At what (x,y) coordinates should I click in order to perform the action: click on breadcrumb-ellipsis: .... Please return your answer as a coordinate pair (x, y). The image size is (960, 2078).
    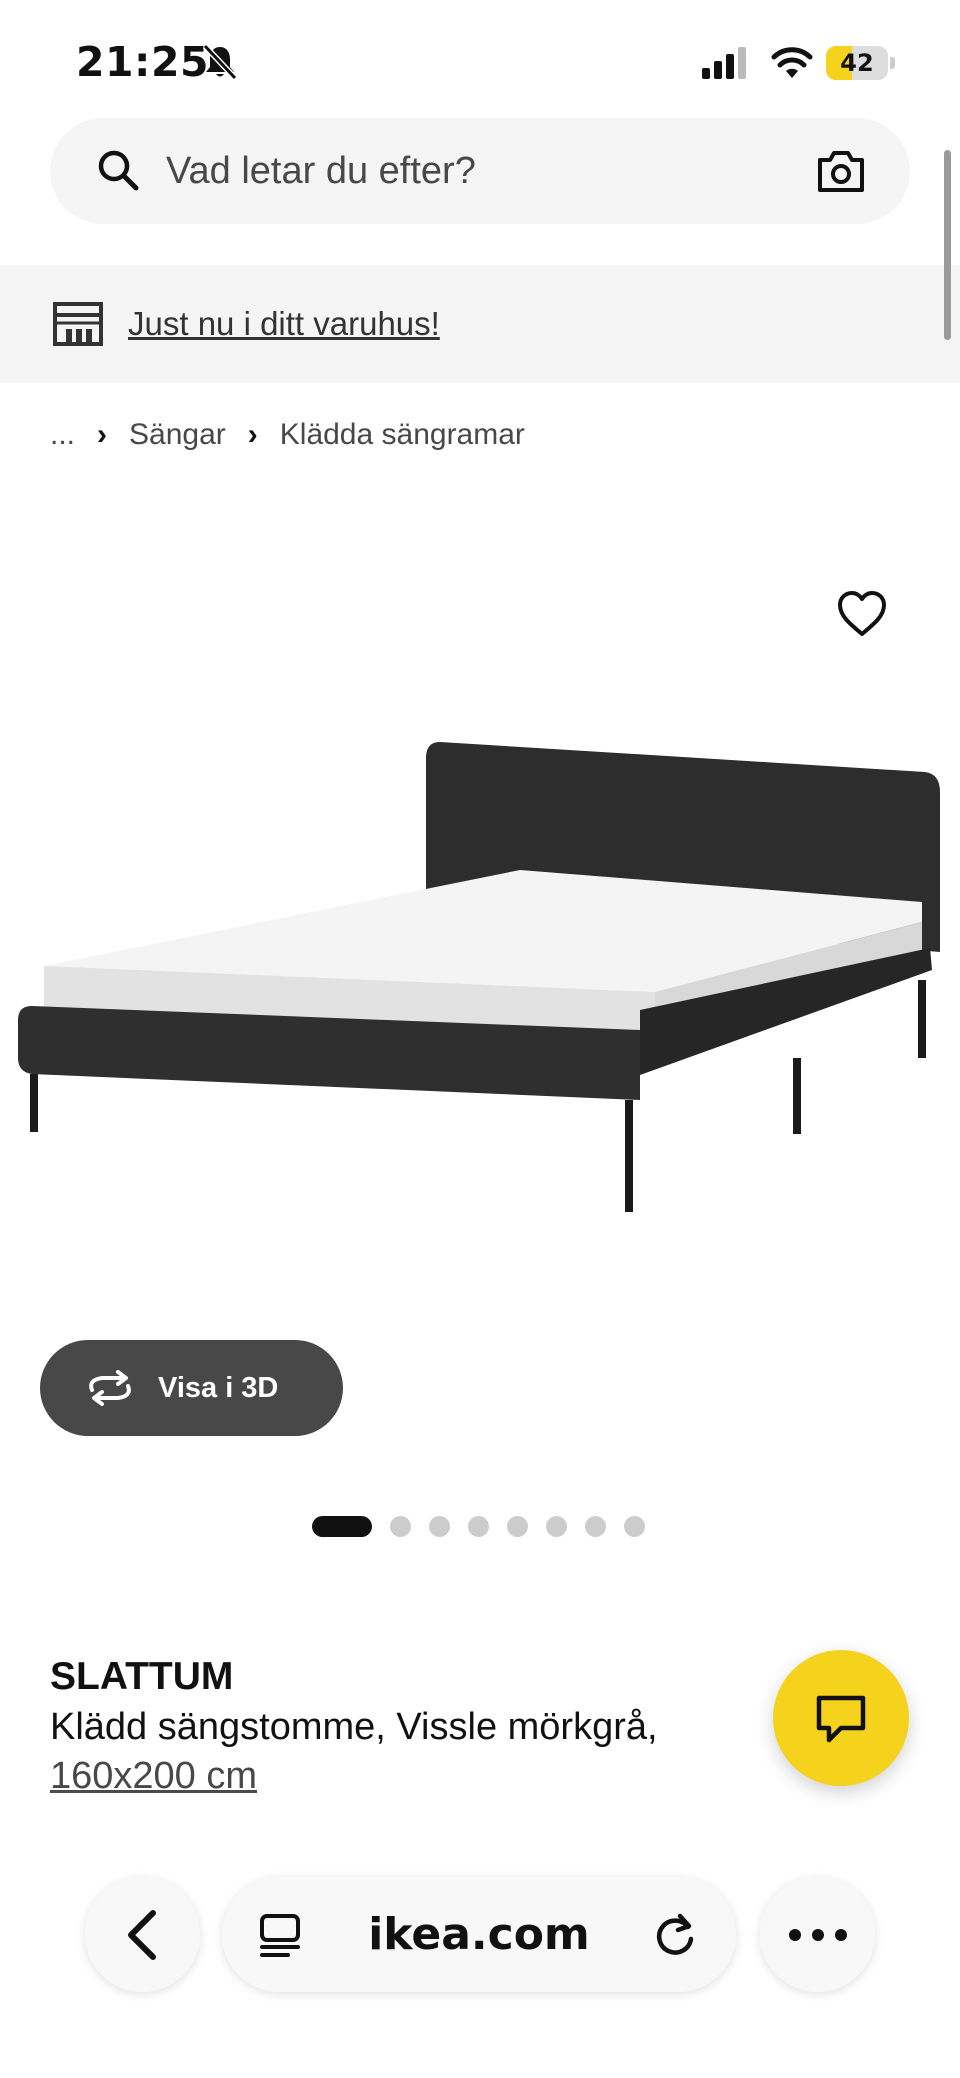
    Looking at the image, I should click on (62, 435).